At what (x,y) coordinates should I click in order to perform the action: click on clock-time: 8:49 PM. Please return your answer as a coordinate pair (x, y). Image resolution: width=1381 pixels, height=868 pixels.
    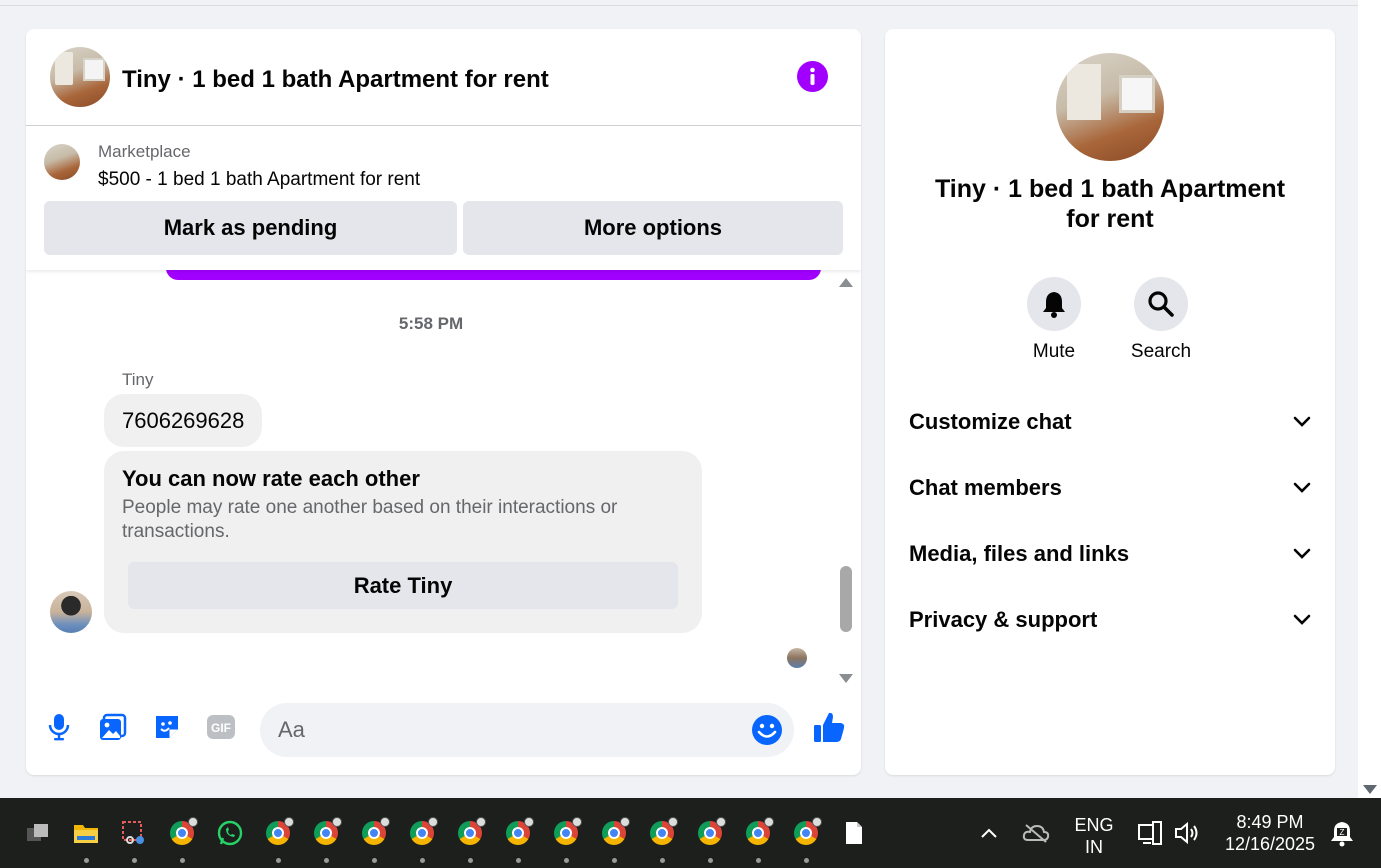
    Looking at the image, I should click on (1270, 822).